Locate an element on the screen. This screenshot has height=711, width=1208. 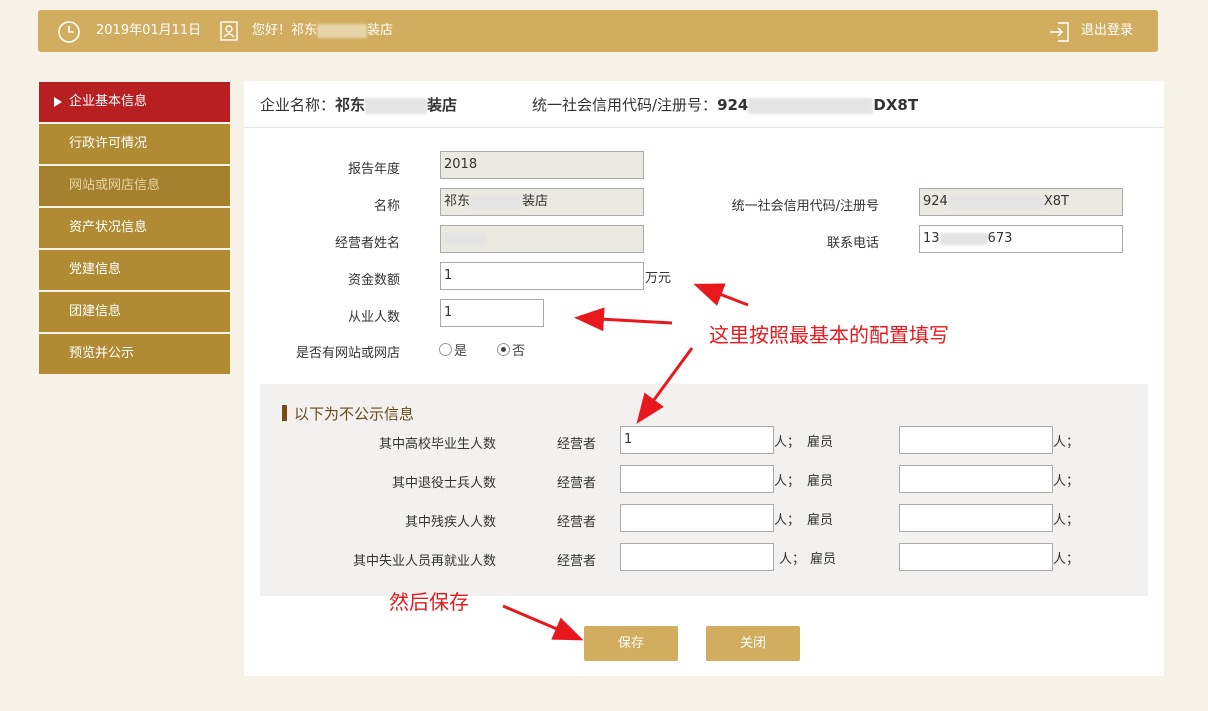
operator-name-field is located at coordinates (542, 239).